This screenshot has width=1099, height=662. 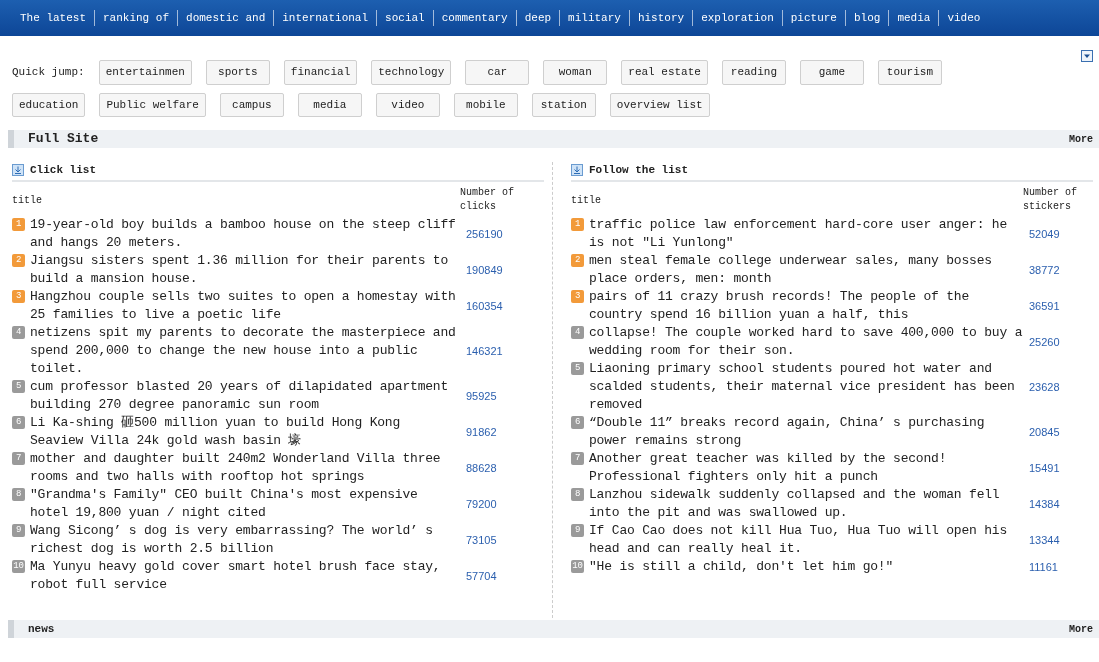 What do you see at coordinates (1087, 56) in the screenshot?
I see `dropdown-icon` at bounding box center [1087, 56].